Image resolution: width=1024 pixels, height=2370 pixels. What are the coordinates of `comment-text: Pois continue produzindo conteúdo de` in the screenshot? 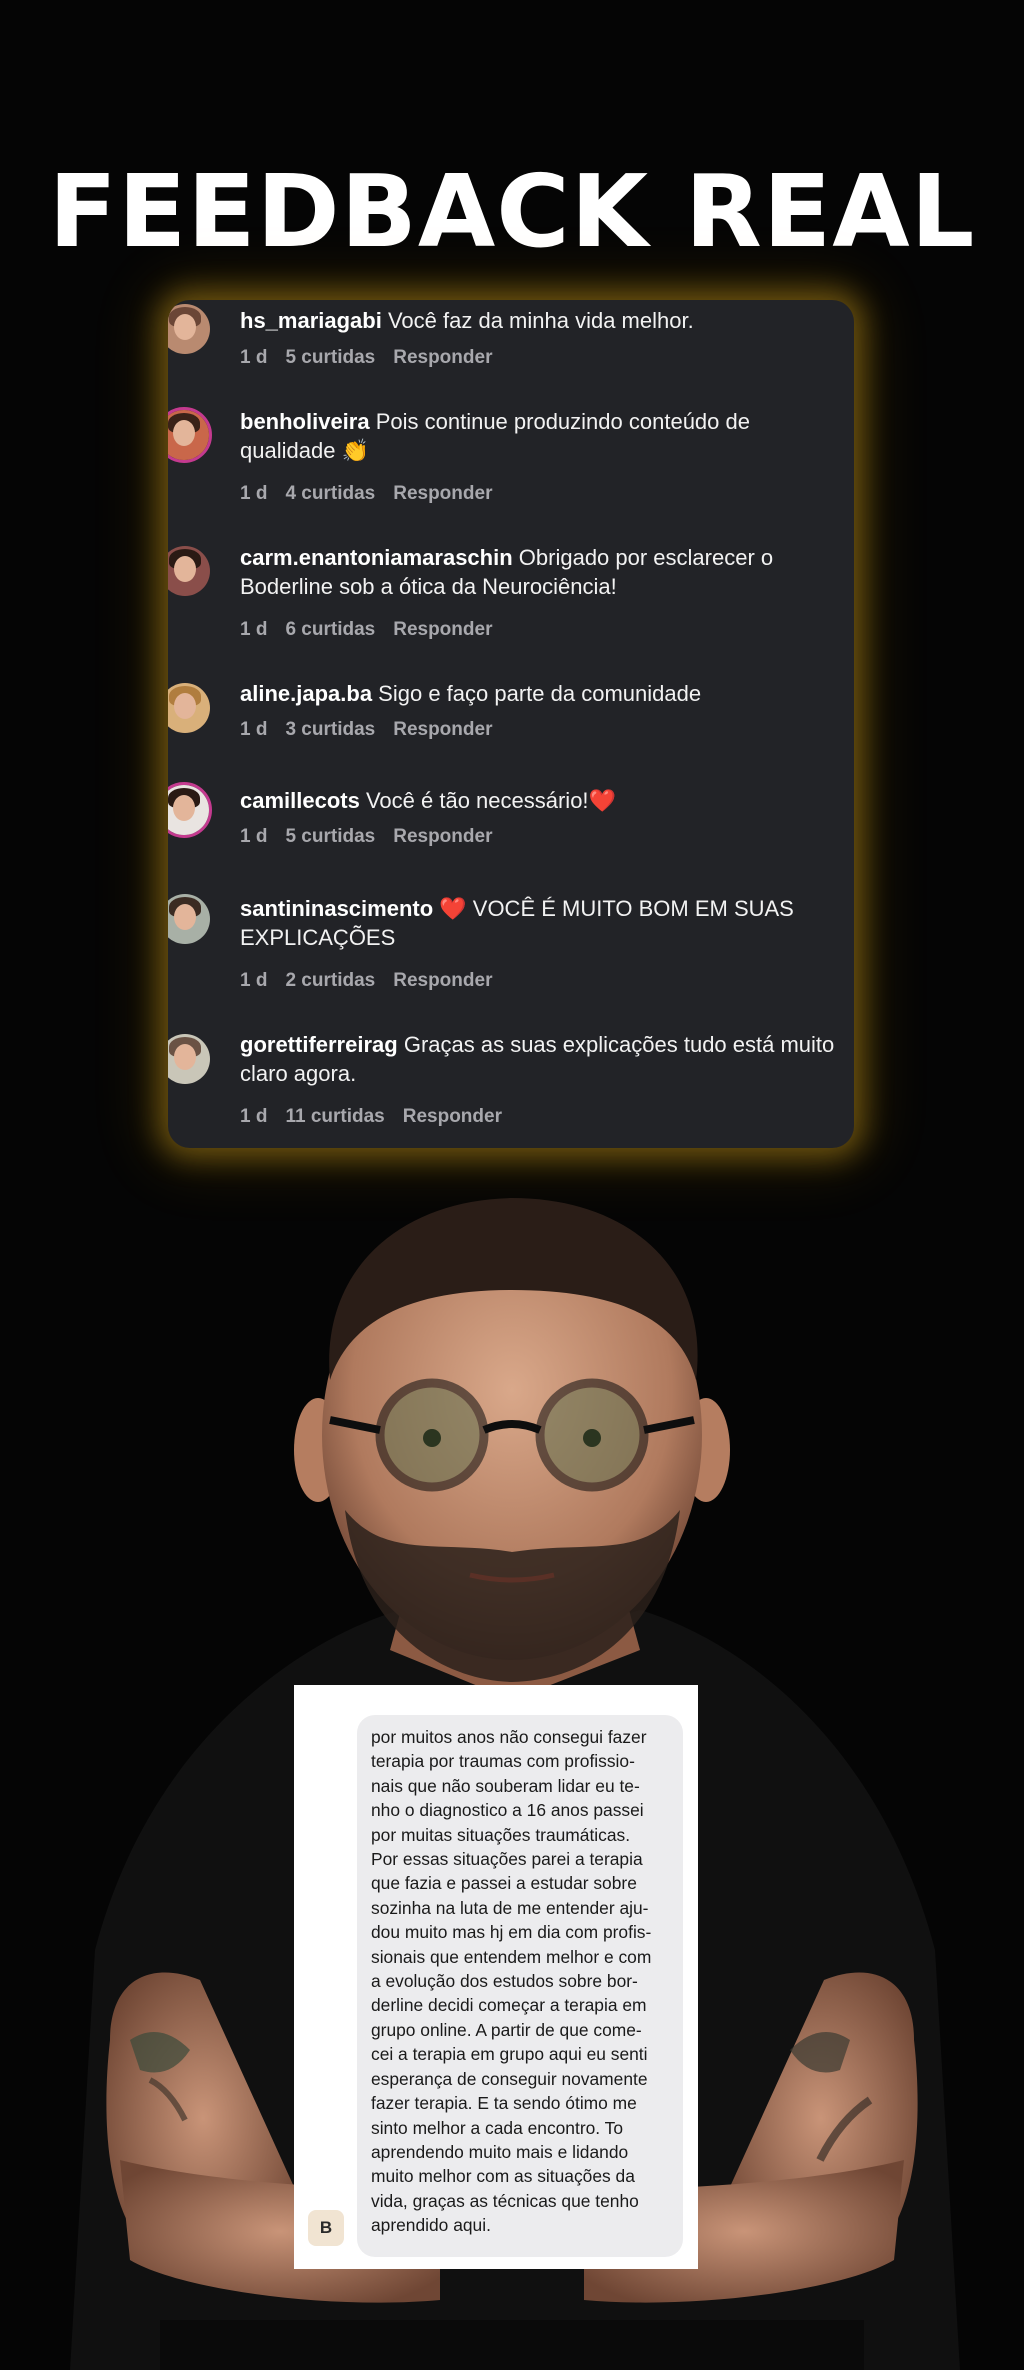 It's located at (559, 421).